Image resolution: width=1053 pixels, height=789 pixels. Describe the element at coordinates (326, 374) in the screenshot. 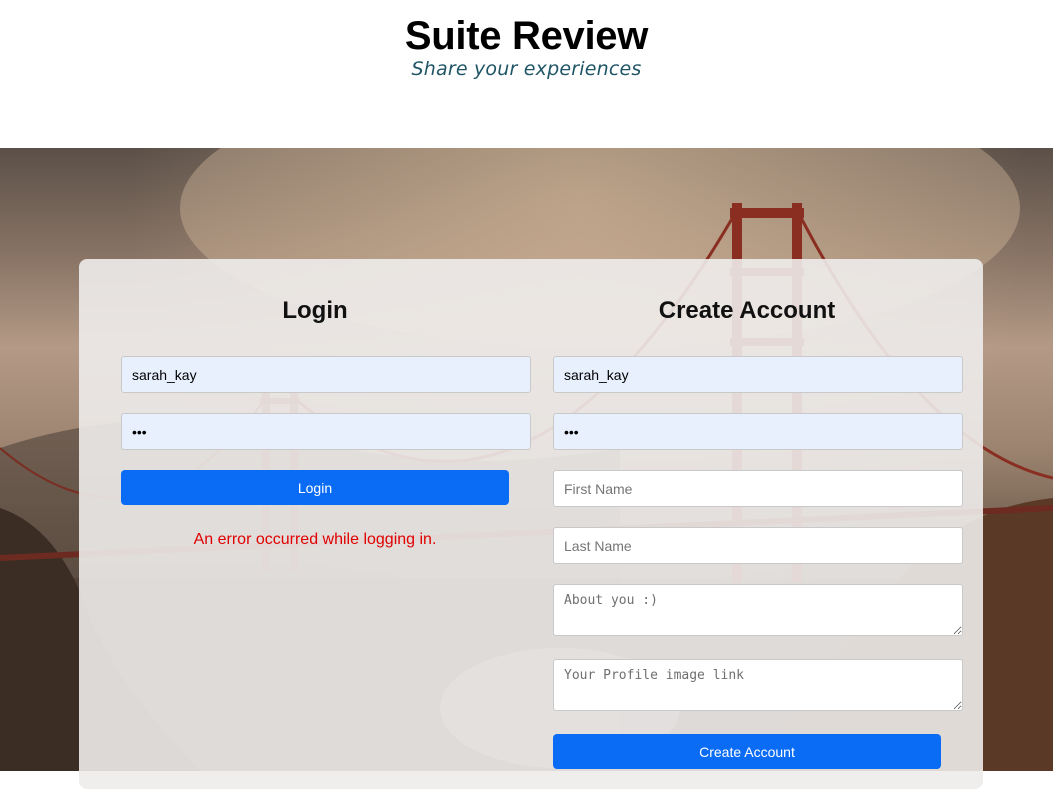

I see `login-username-input` at that location.